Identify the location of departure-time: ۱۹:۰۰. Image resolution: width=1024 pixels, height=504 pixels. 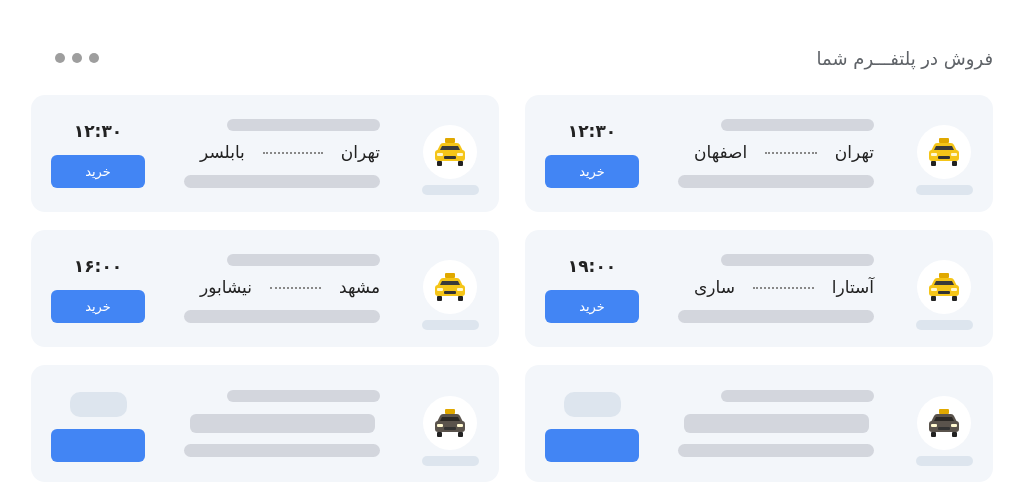
(592, 267).